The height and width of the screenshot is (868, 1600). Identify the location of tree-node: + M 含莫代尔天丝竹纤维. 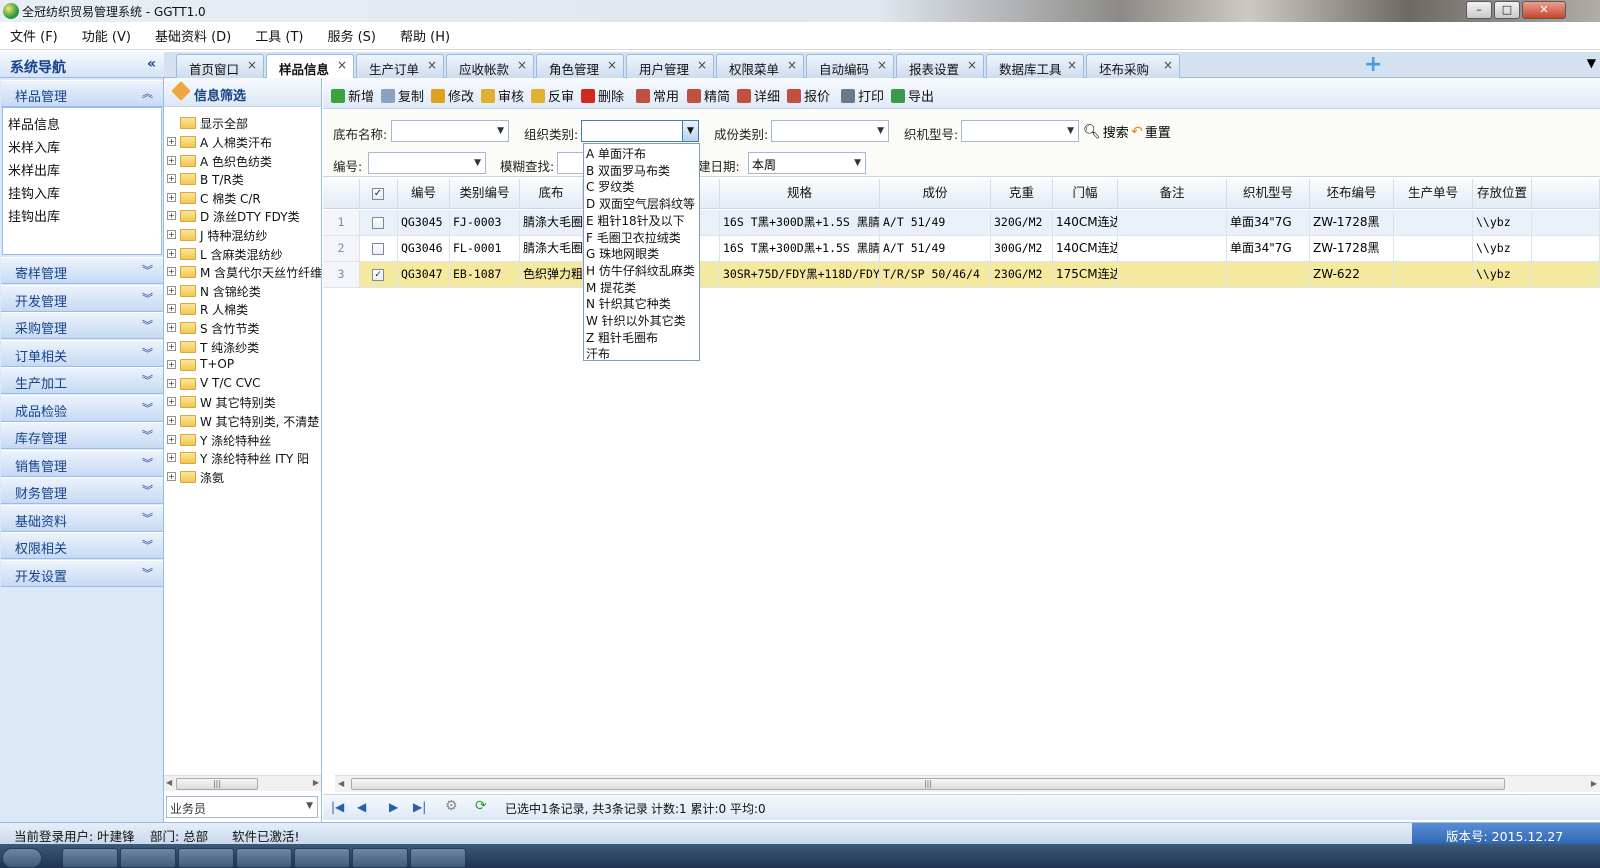
(242, 272).